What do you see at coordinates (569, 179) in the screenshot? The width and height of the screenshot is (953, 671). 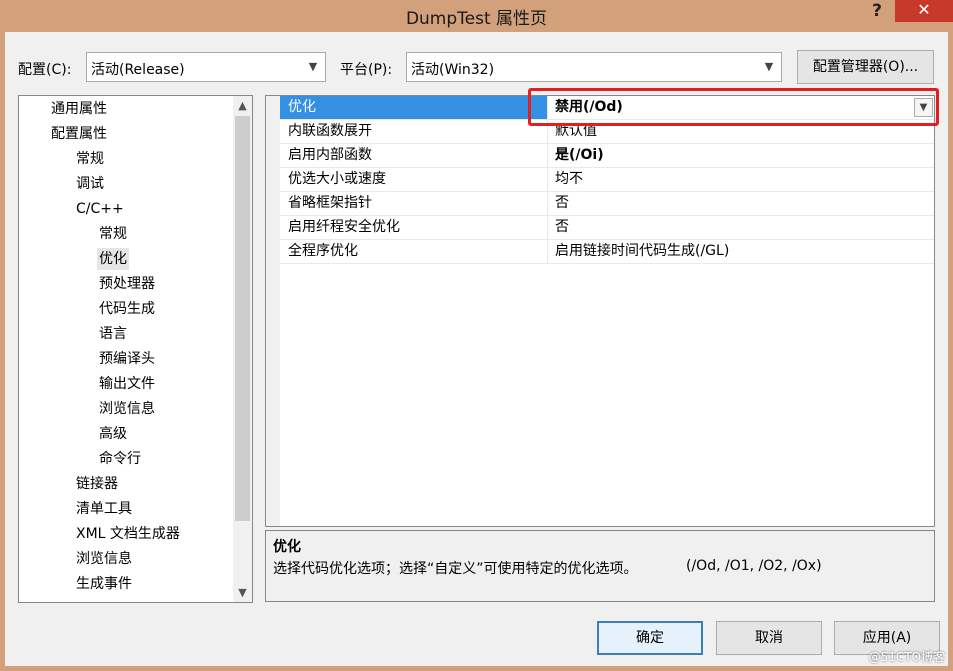 I see `property-value: 均不` at bounding box center [569, 179].